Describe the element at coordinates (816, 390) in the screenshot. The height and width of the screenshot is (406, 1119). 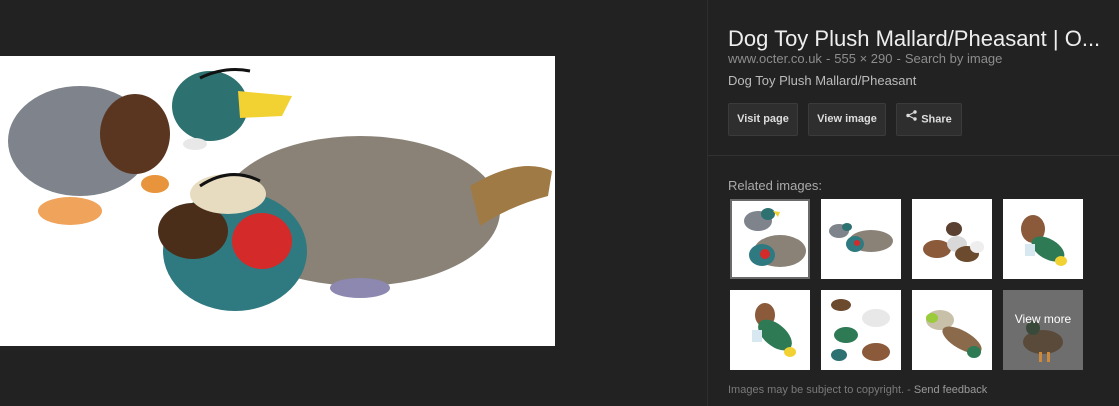
I see `copyright-notice: Images may be subject to copyright.` at that location.